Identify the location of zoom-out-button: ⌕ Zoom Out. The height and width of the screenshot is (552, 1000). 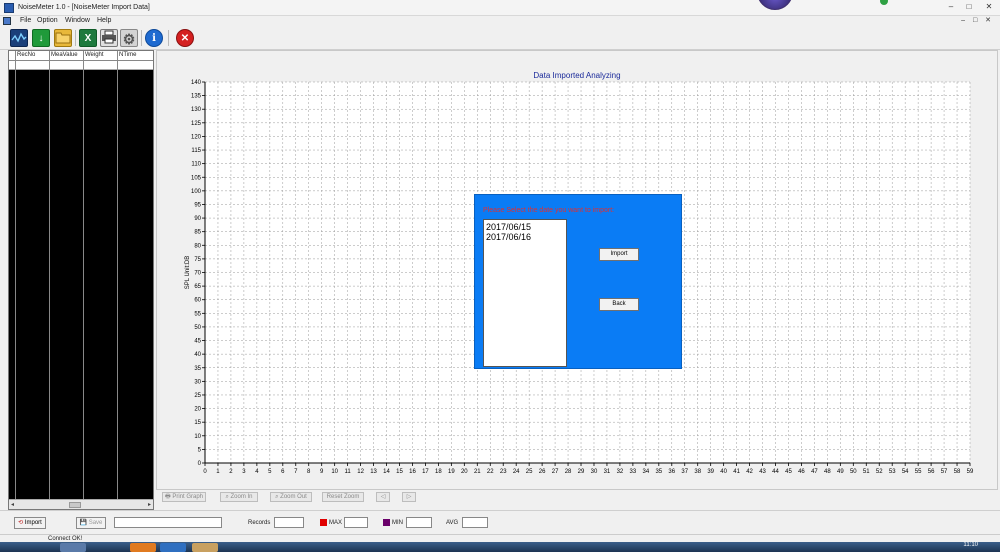
(291, 497).